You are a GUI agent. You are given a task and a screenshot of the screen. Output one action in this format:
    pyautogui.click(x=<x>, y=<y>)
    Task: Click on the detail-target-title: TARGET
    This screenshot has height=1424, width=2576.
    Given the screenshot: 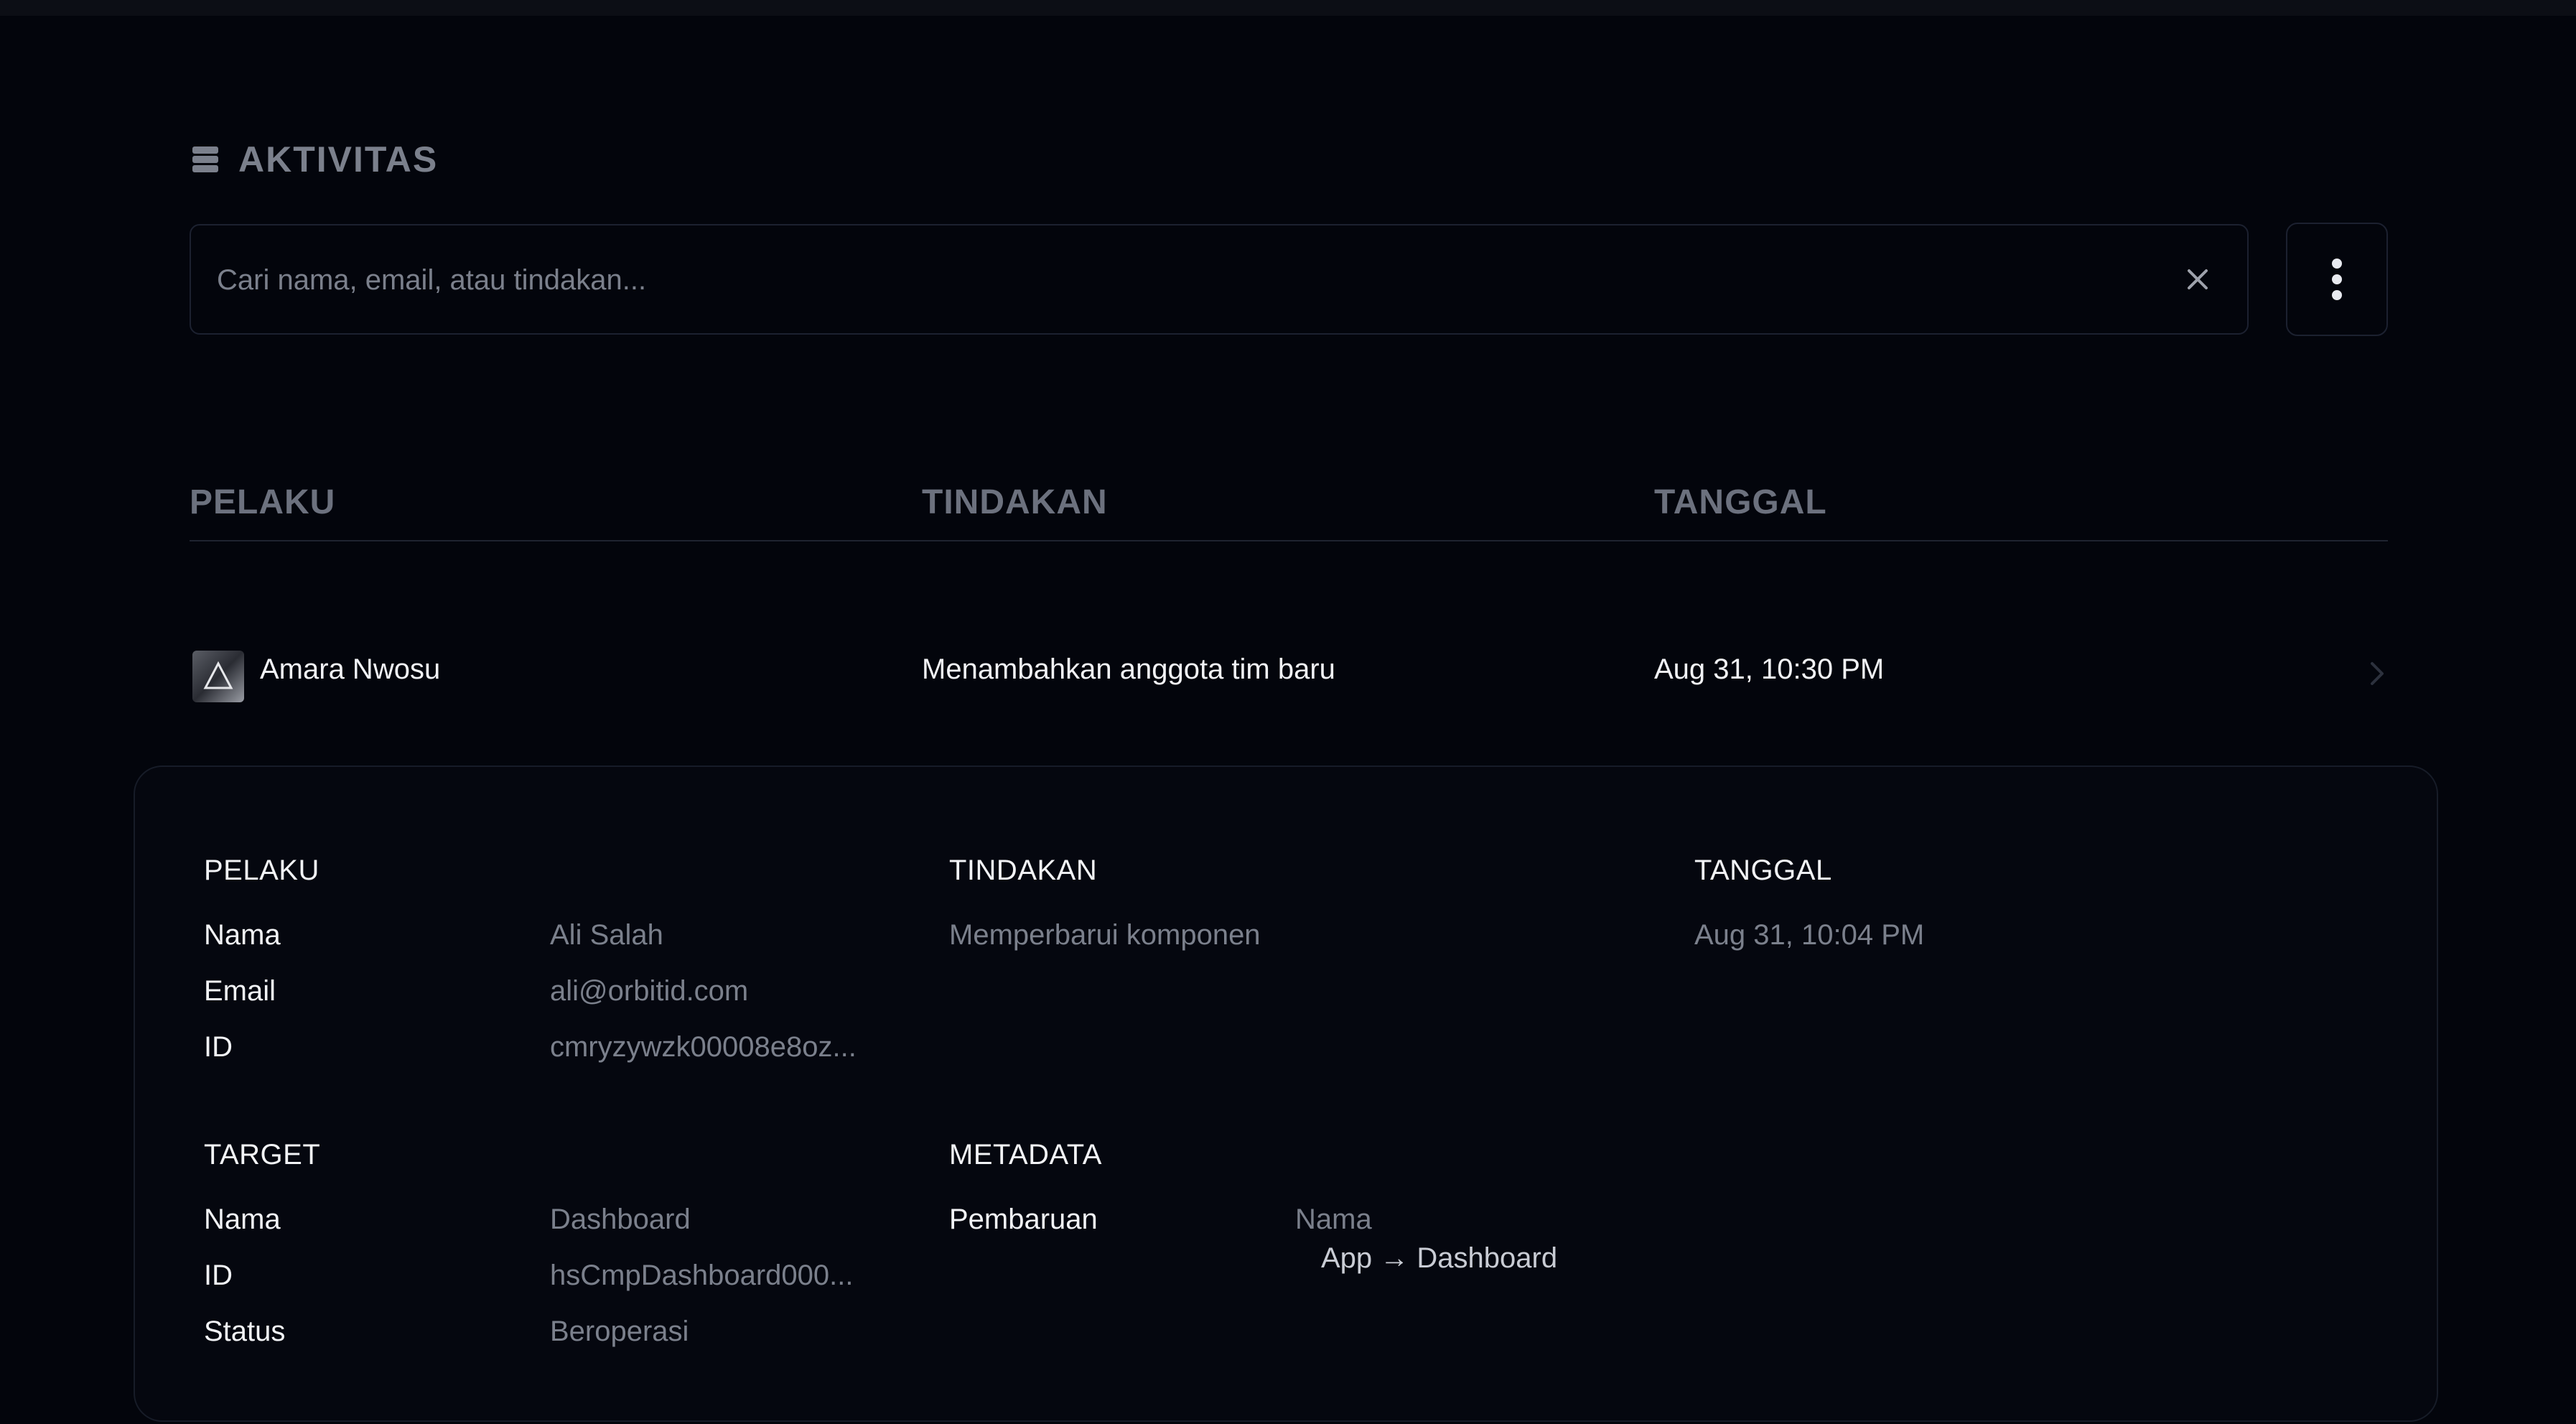 What is the action you would take?
    pyautogui.click(x=262, y=1155)
    